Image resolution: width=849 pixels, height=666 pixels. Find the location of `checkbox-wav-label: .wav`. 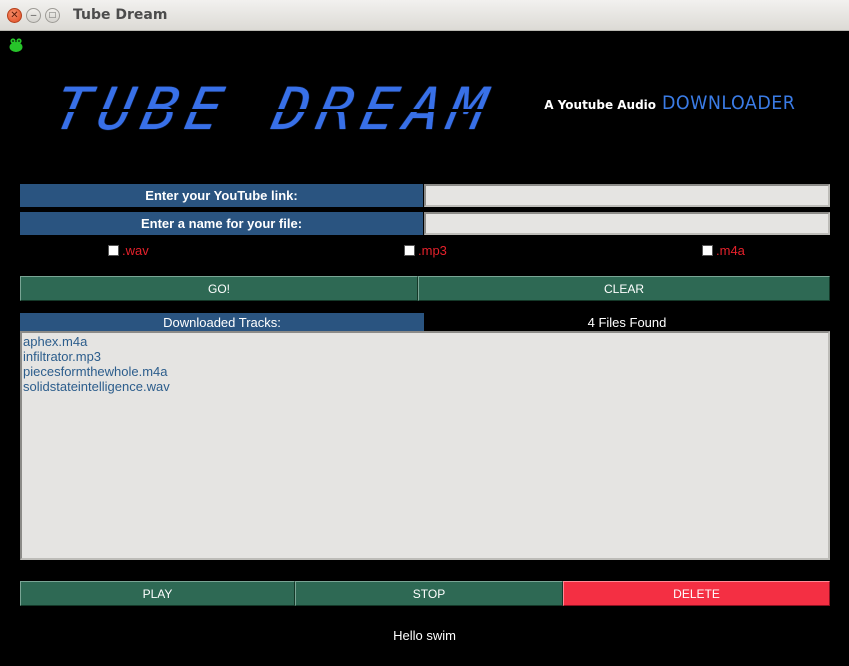

checkbox-wav-label: .wav is located at coordinates (135, 250).